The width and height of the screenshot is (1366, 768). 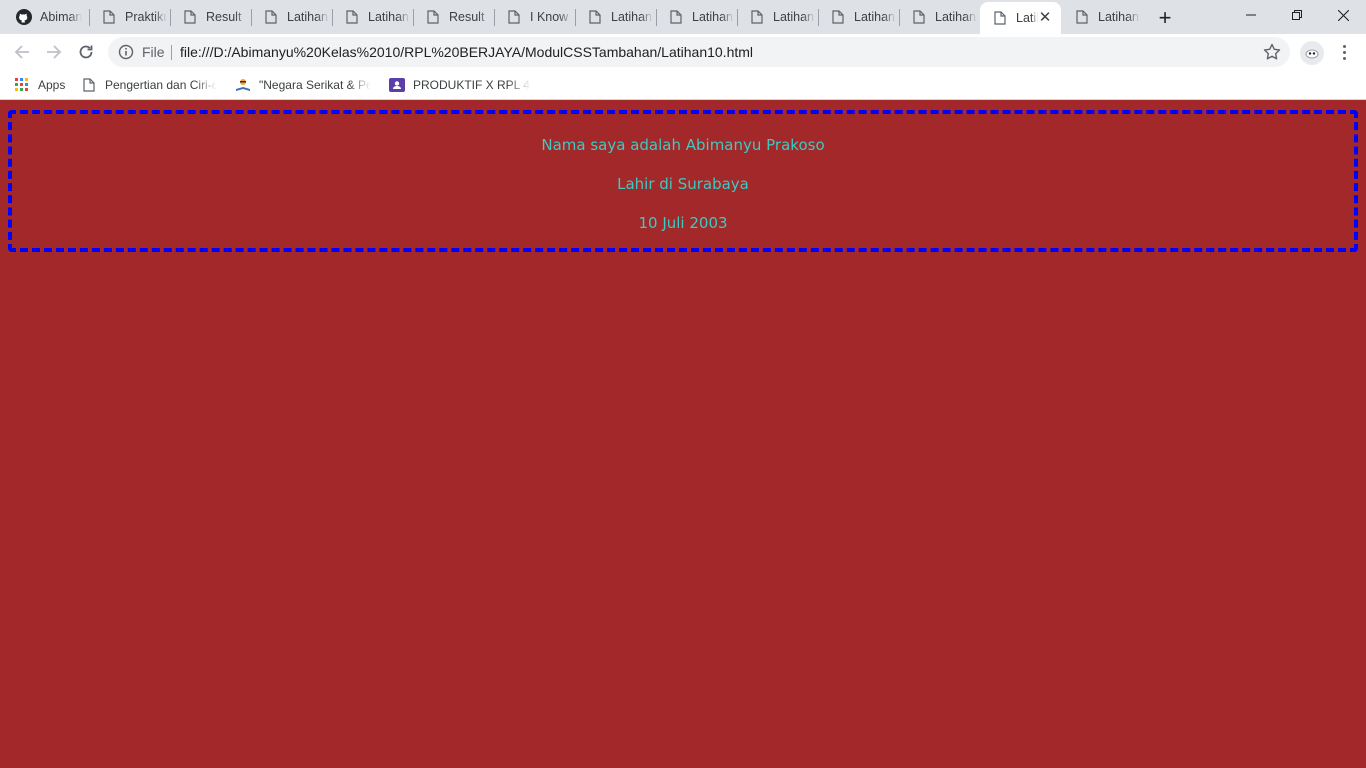 What do you see at coordinates (243, 85) in the screenshot?
I see `reading-icon` at bounding box center [243, 85].